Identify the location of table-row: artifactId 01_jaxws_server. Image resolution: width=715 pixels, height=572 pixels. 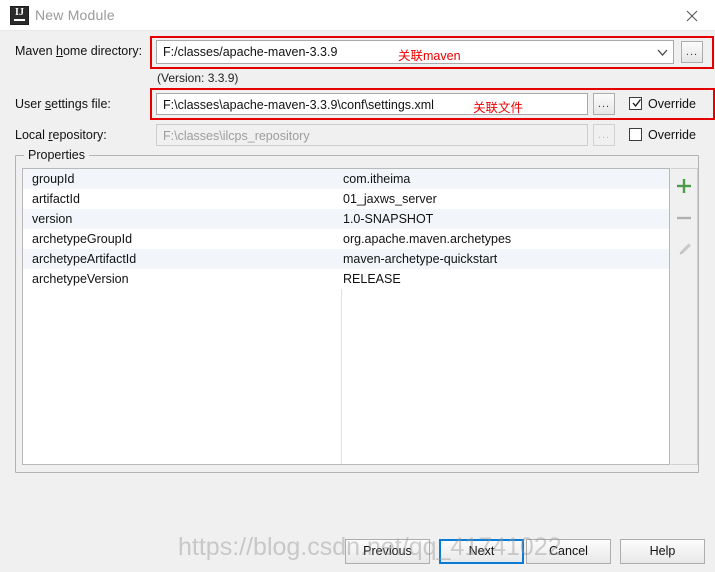
(346, 199).